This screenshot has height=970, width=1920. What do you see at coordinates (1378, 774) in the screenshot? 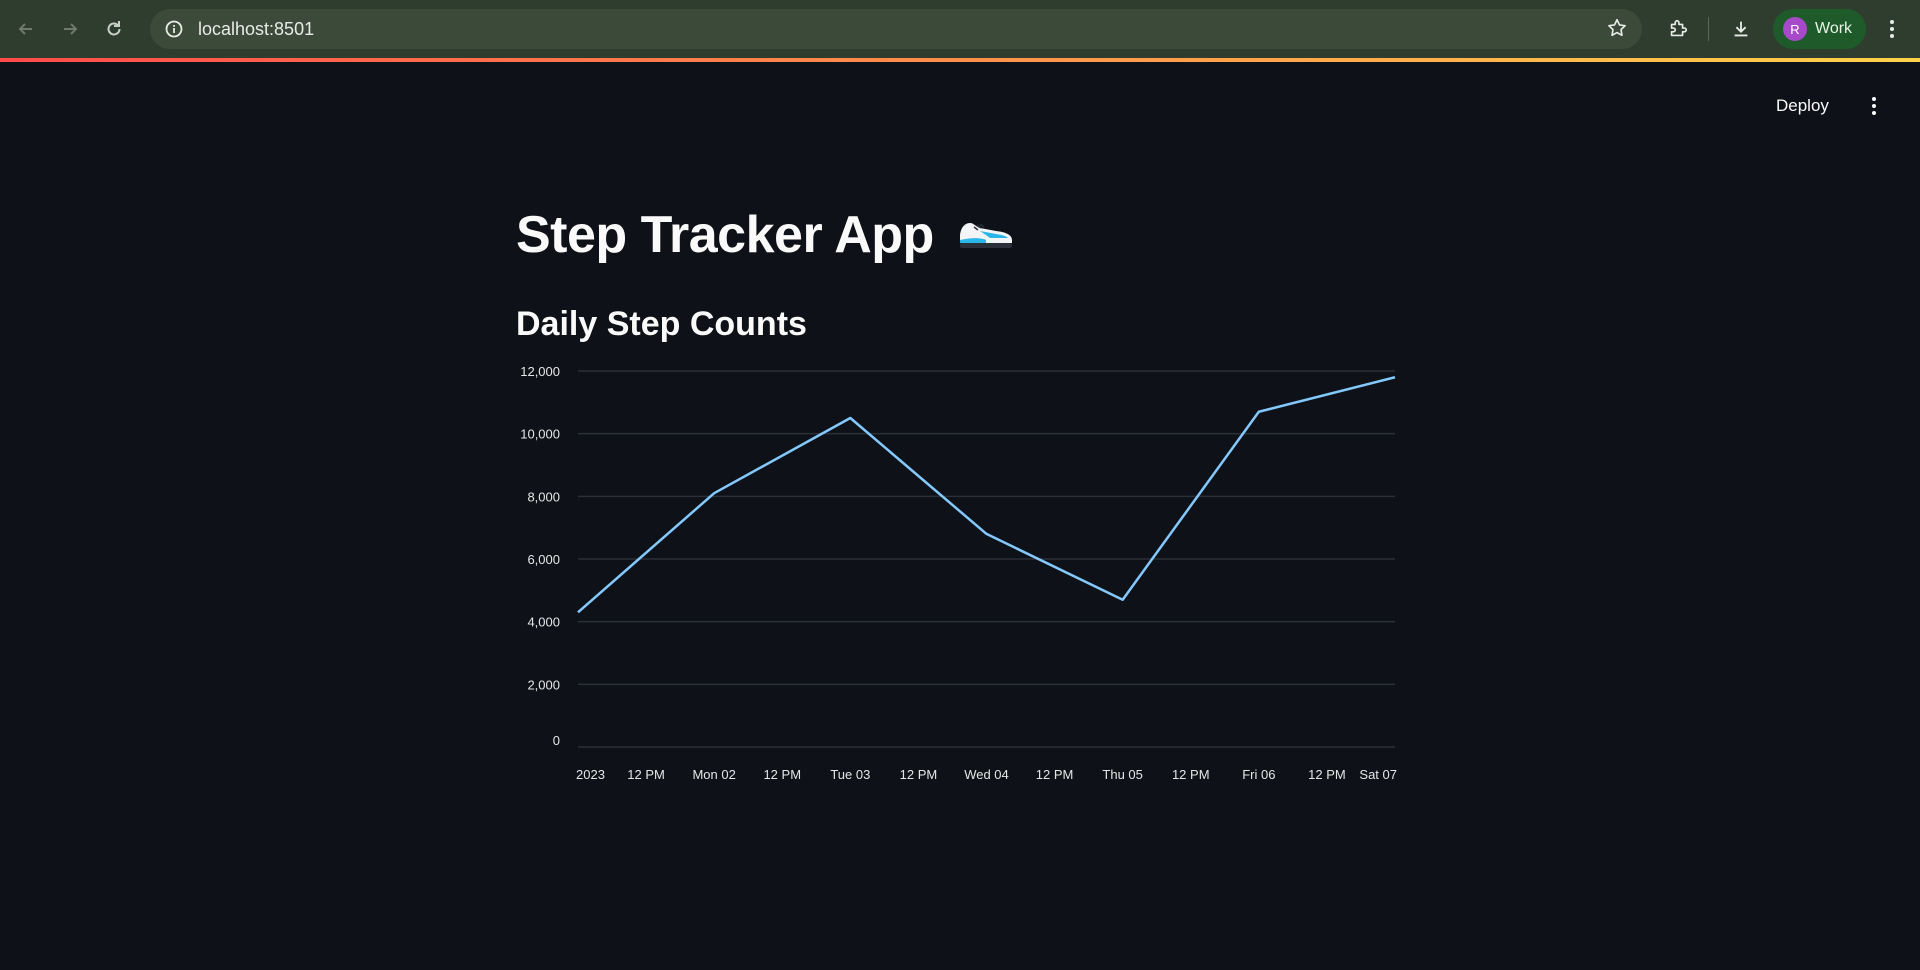
I see `x-tick-label: Sat 07` at bounding box center [1378, 774].